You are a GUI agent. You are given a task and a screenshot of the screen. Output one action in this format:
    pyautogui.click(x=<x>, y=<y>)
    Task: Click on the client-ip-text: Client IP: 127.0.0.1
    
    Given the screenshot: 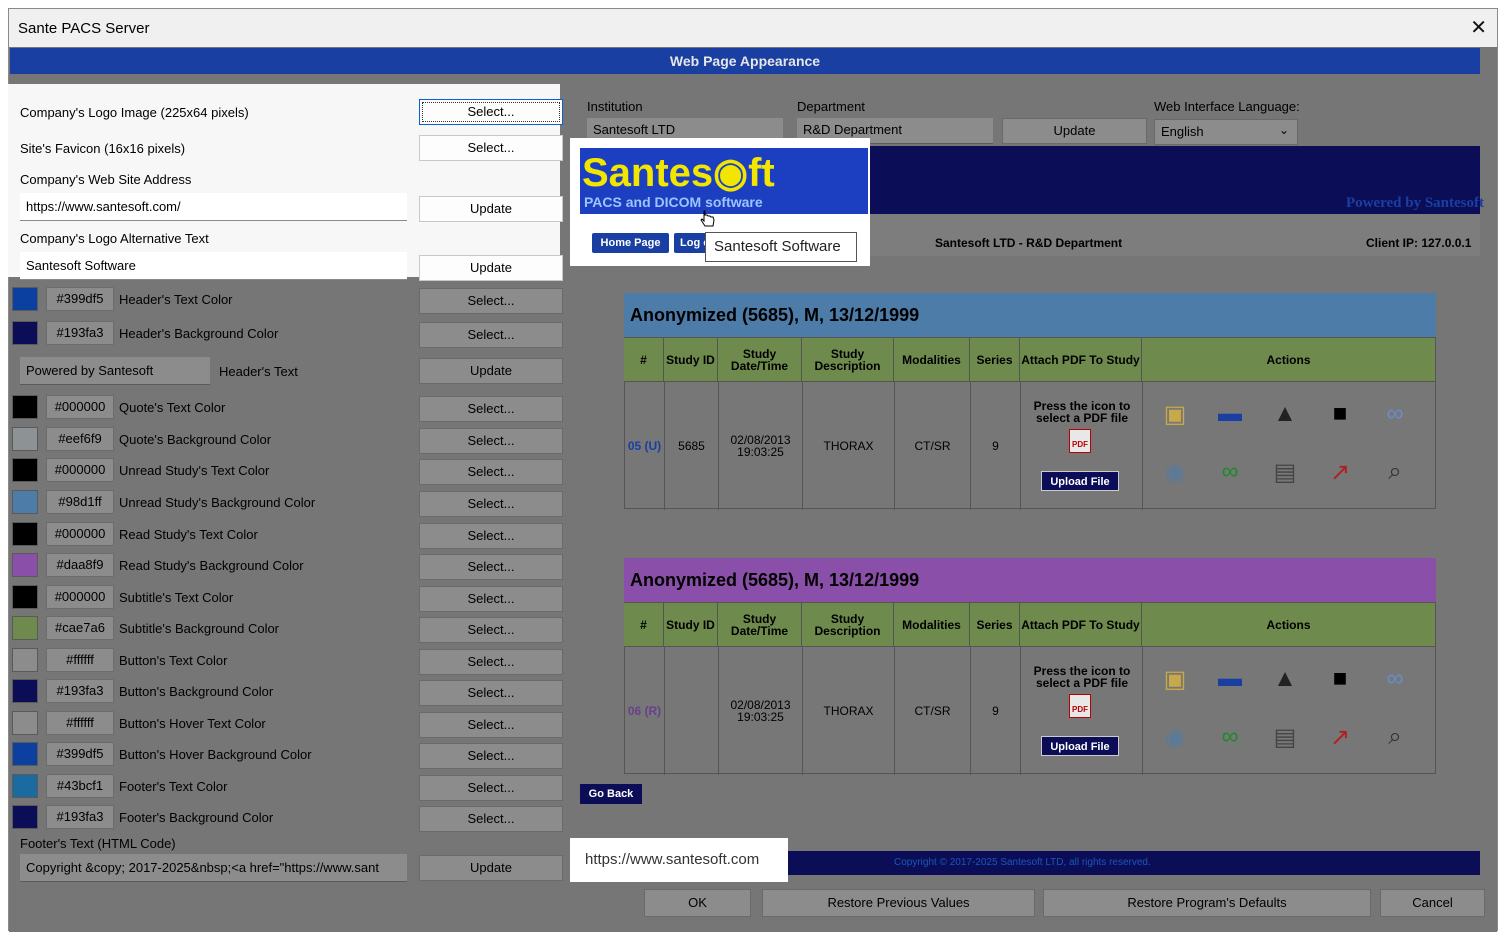 What is the action you would take?
    pyautogui.click(x=1419, y=243)
    